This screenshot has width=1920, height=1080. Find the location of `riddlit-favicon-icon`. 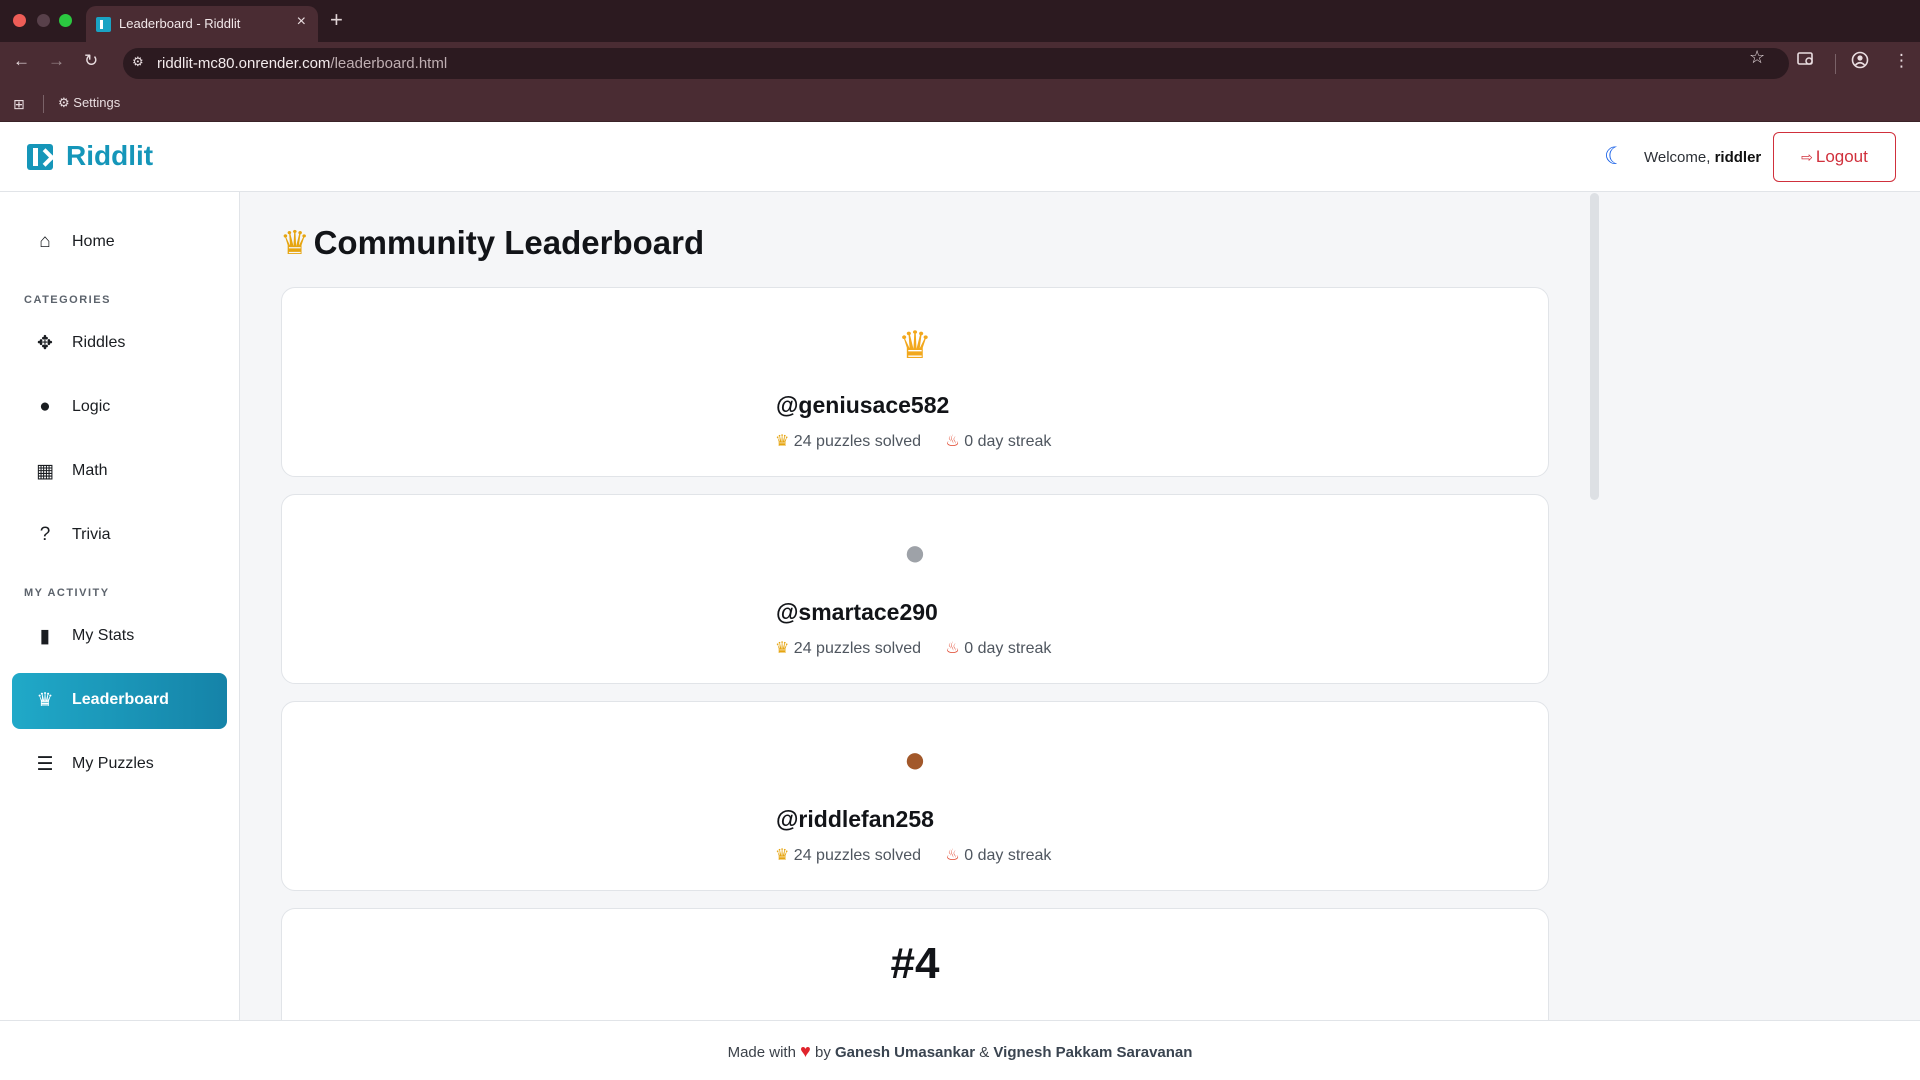

riddlit-favicon-icon is located at coordinates (103, 24).